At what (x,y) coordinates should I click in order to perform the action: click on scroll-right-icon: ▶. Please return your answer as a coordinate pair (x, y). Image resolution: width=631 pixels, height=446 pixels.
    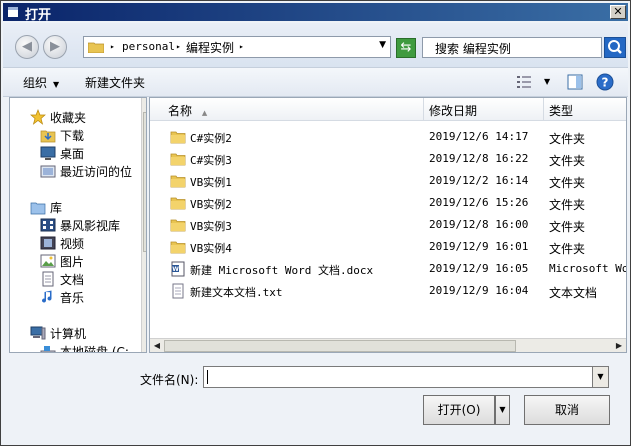
    Looking at the image, I should click on (619, 345).